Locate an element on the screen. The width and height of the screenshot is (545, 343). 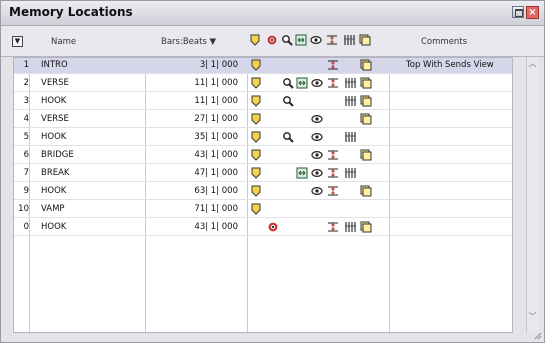
scroll-up-icon: ︿ is located at coordinates (532, 63).